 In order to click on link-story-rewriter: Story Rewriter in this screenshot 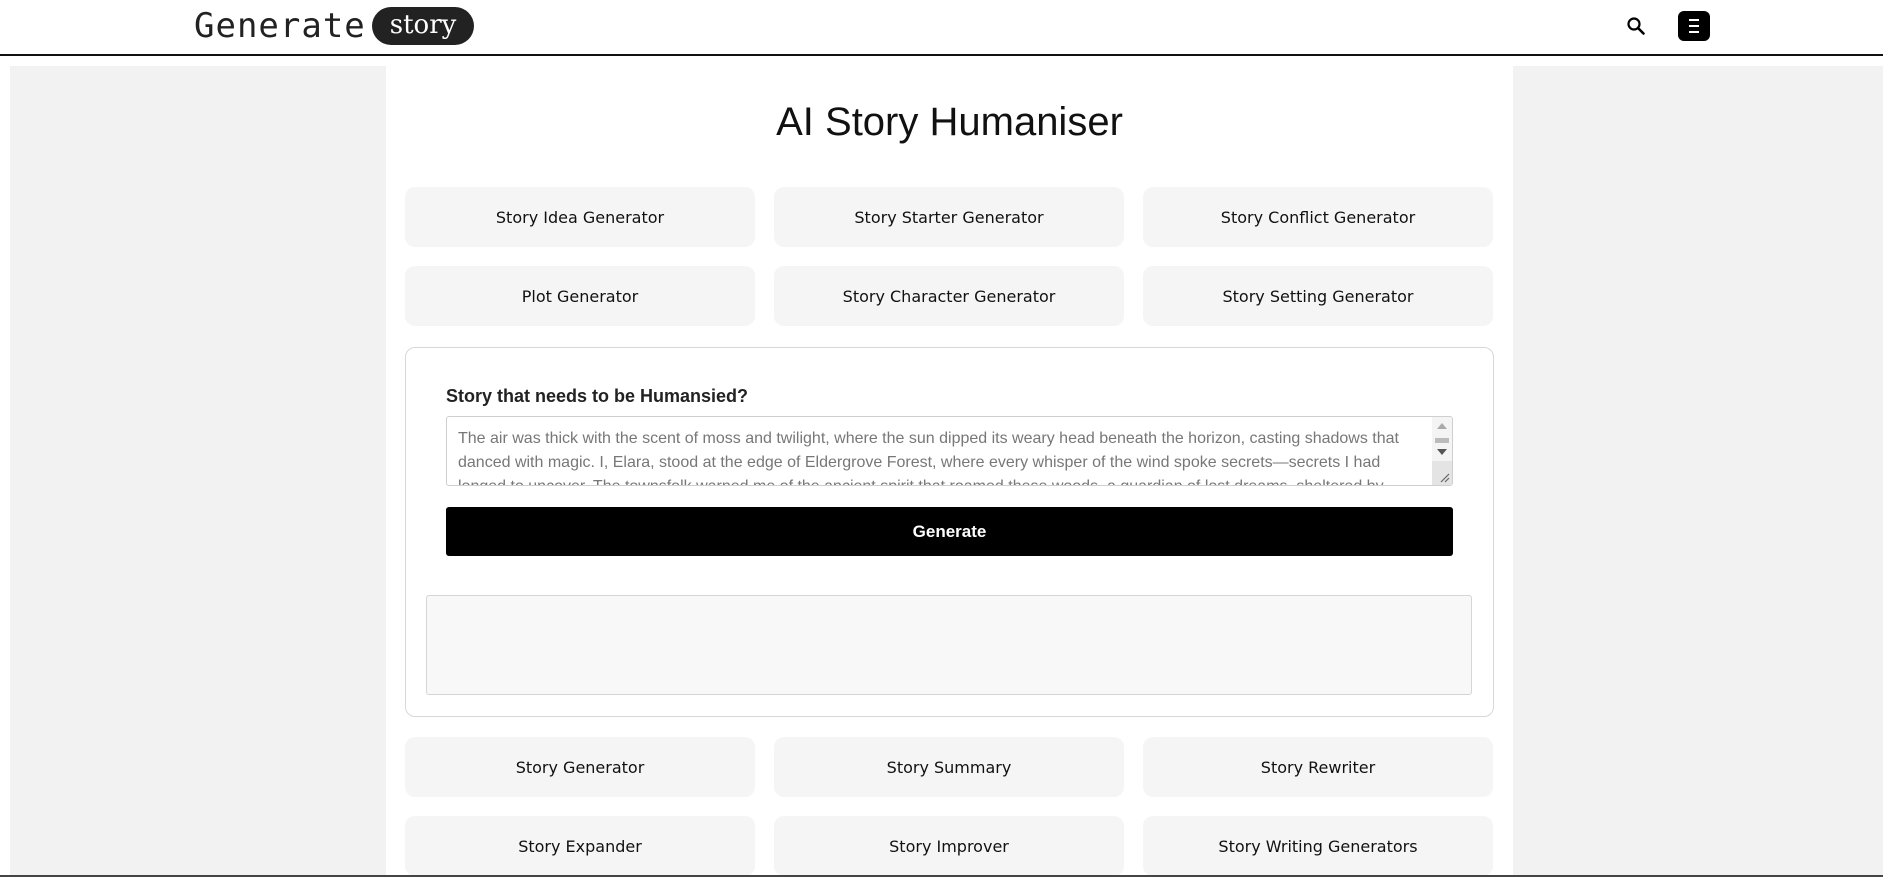, I will do `click(1318, 767)`.